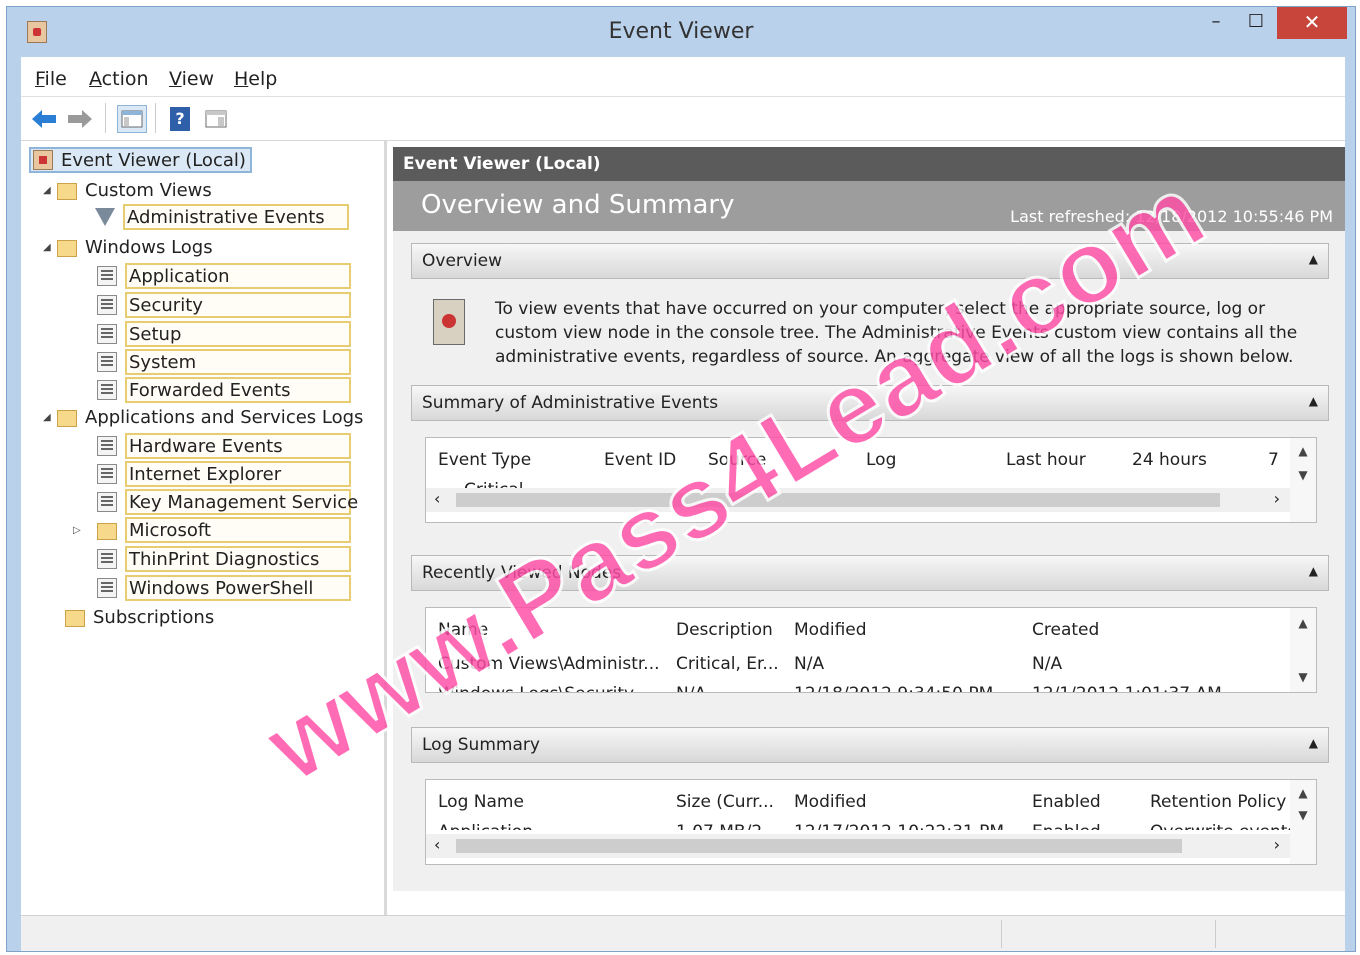 The width and height of the screenshot is (1360, 955). What do you see at coordinates (1312, 23) in the screenshot?
I see `close-button: ✕` at bounding box center [1312, 23].